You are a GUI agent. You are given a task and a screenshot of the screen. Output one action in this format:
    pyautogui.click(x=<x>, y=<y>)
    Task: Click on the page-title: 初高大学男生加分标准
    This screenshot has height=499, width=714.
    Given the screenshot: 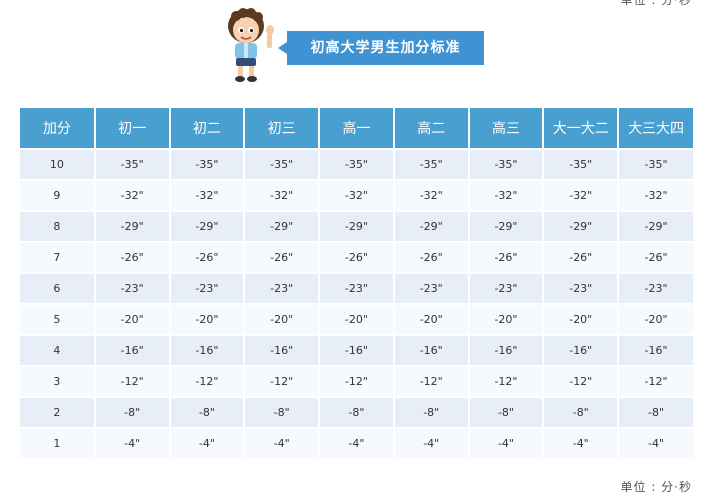 What is the action you would take?
    pyautogui.click(x=381, y=48)
    